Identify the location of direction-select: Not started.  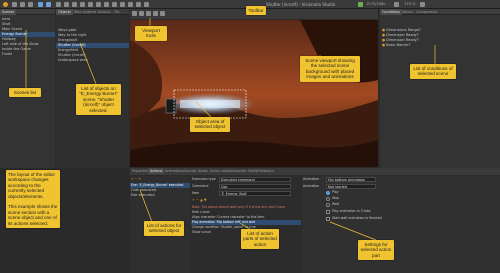
(351, 186).